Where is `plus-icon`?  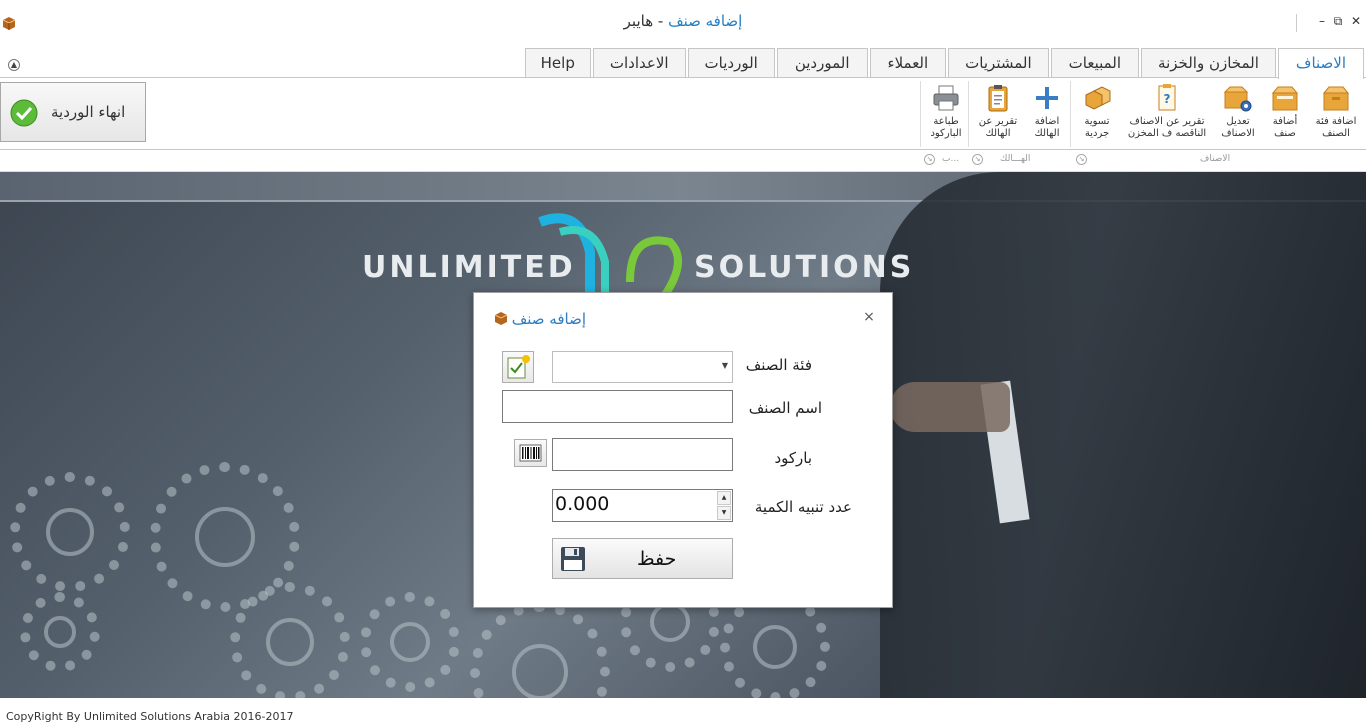
plus-icon is located at coordinates (1047, 98).